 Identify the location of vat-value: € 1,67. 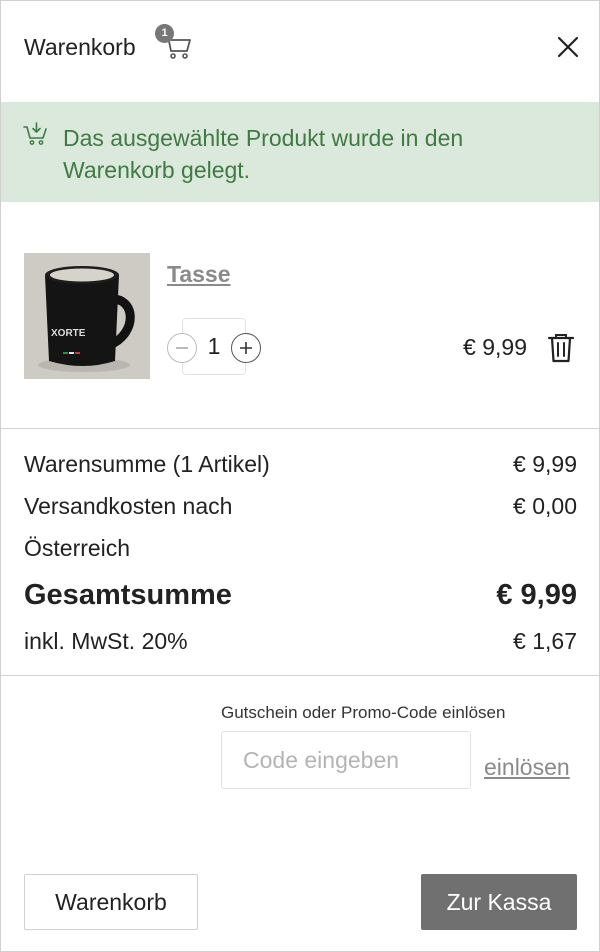
(545, 641).